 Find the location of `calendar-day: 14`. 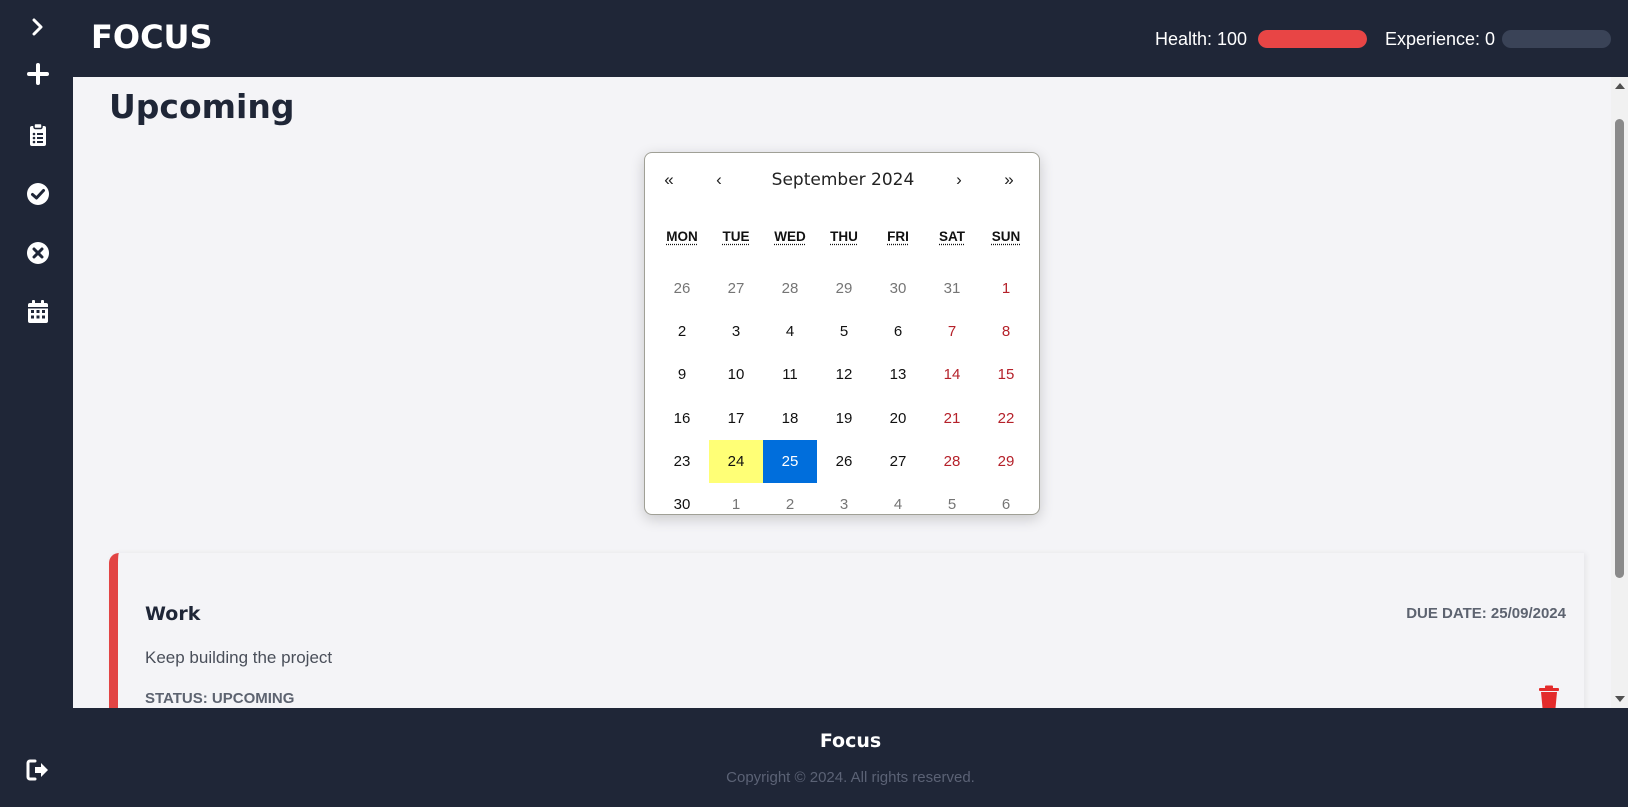

calendar-day: 14 is located at coordinates (952, 374).